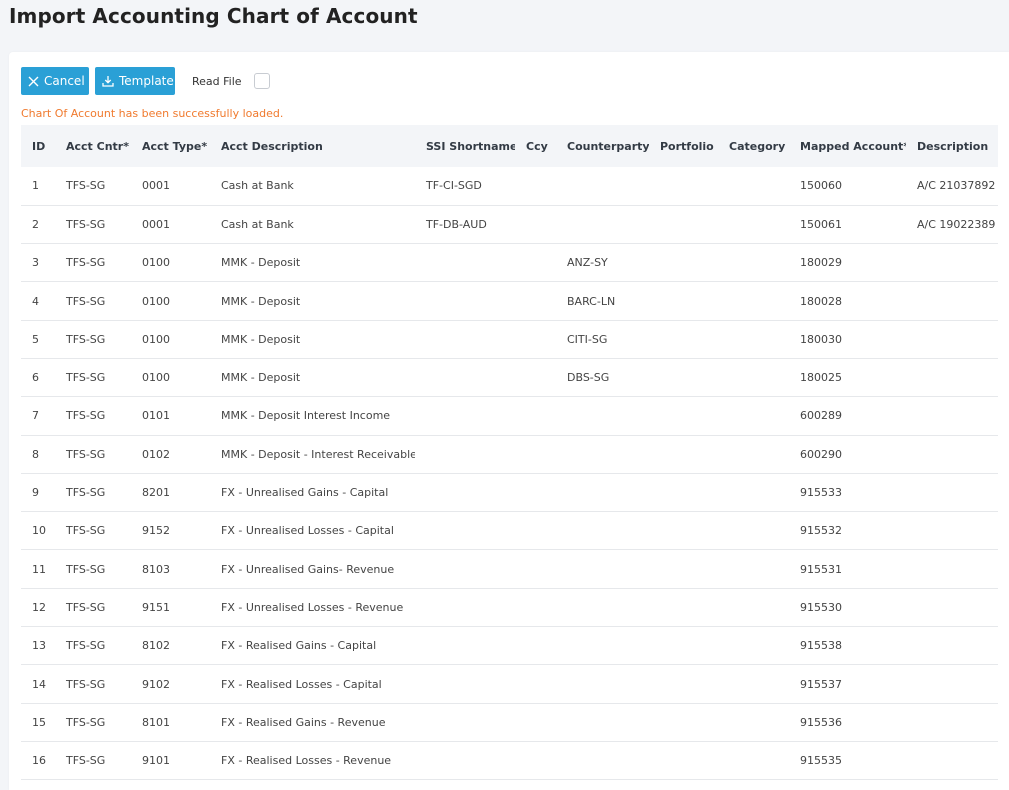  Describe the element at coordinates (821, 454) in the screenshot. I see `table-cell: 600290` at that location.